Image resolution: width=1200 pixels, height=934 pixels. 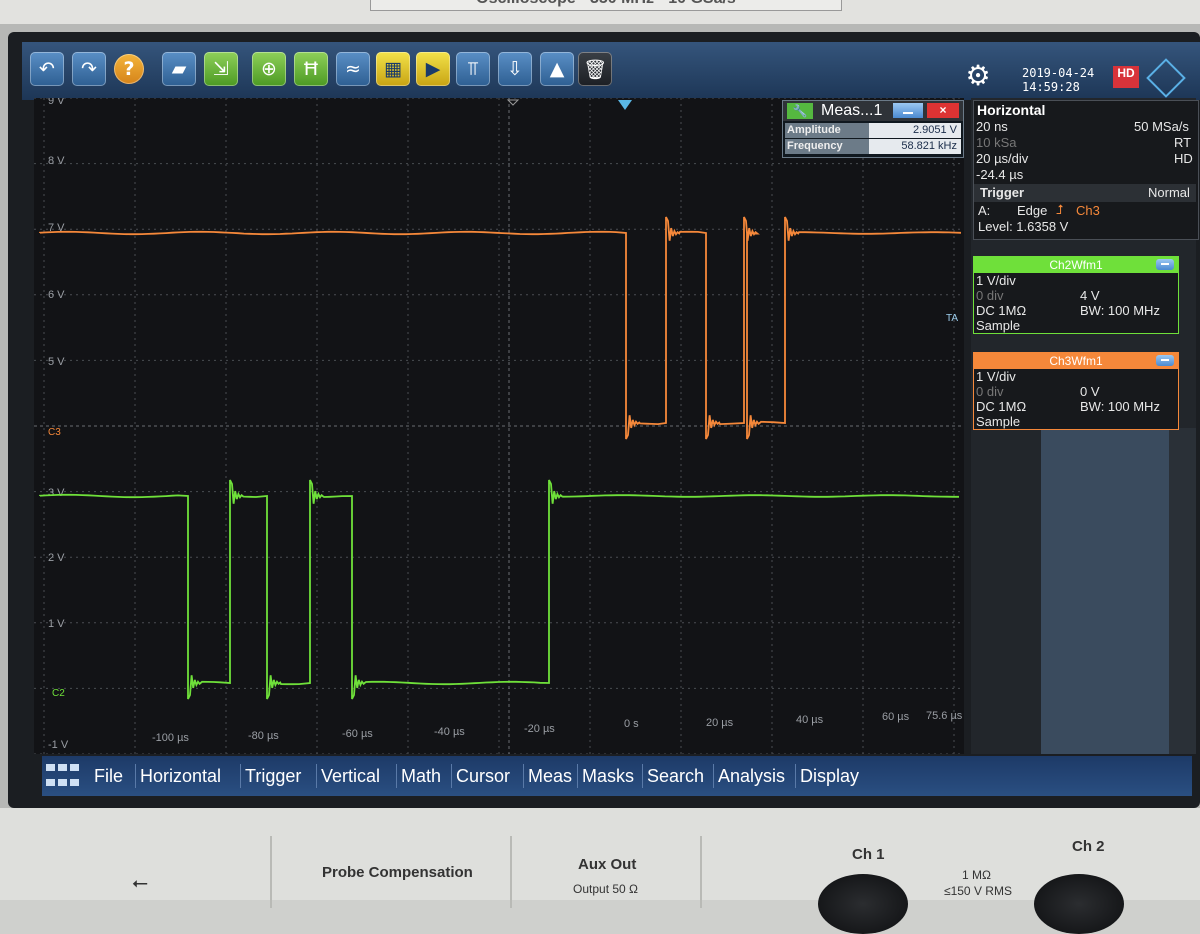 I want to click on voltage-tick-label: -1 V, so click(x=58, y=745).